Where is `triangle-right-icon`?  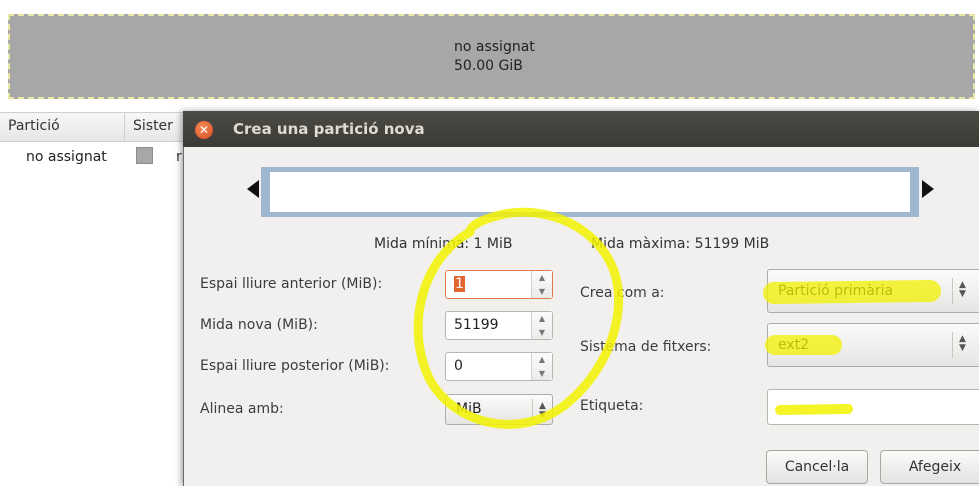
triangle-right-icon is located at coordinates (928, 189).